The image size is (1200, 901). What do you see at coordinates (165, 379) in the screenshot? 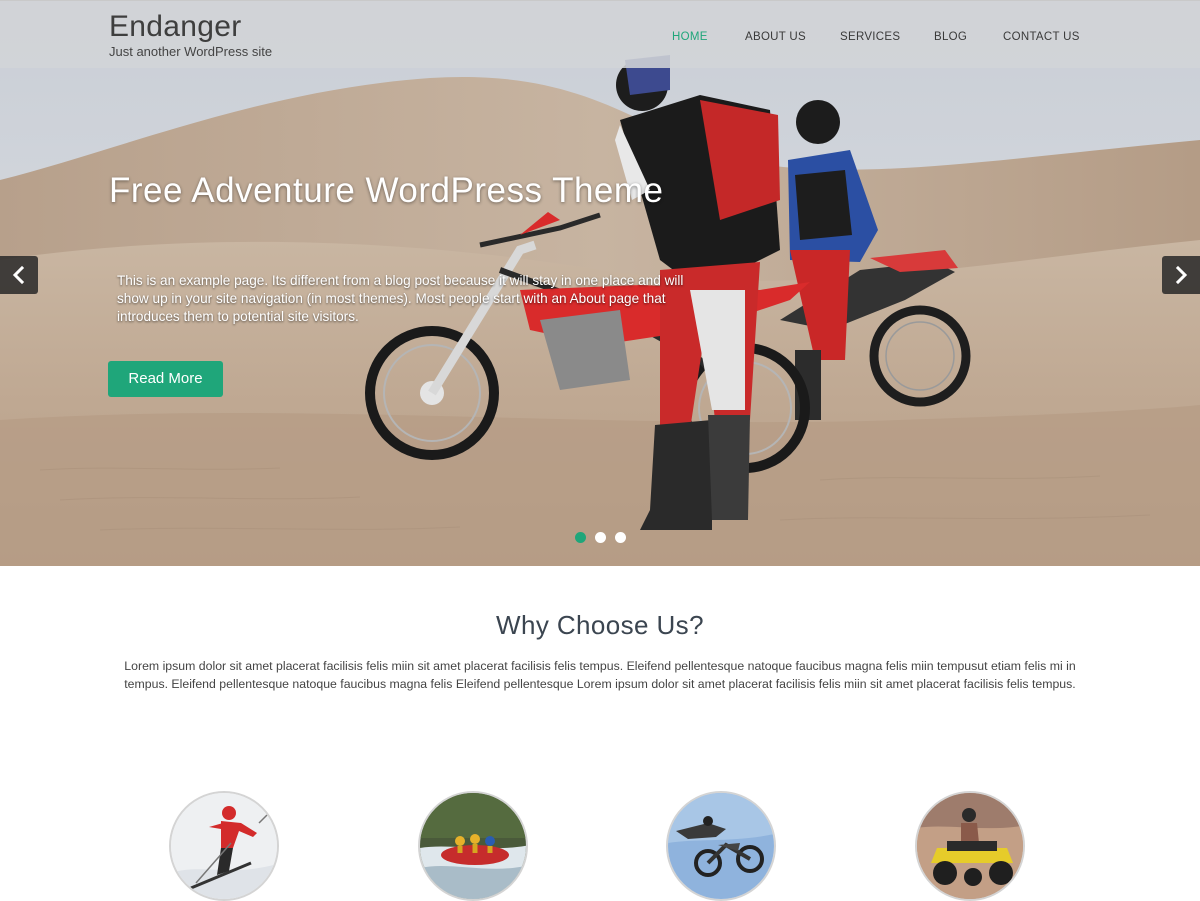
I see `read-more-button: Read More` at bounding box center [165, 379].